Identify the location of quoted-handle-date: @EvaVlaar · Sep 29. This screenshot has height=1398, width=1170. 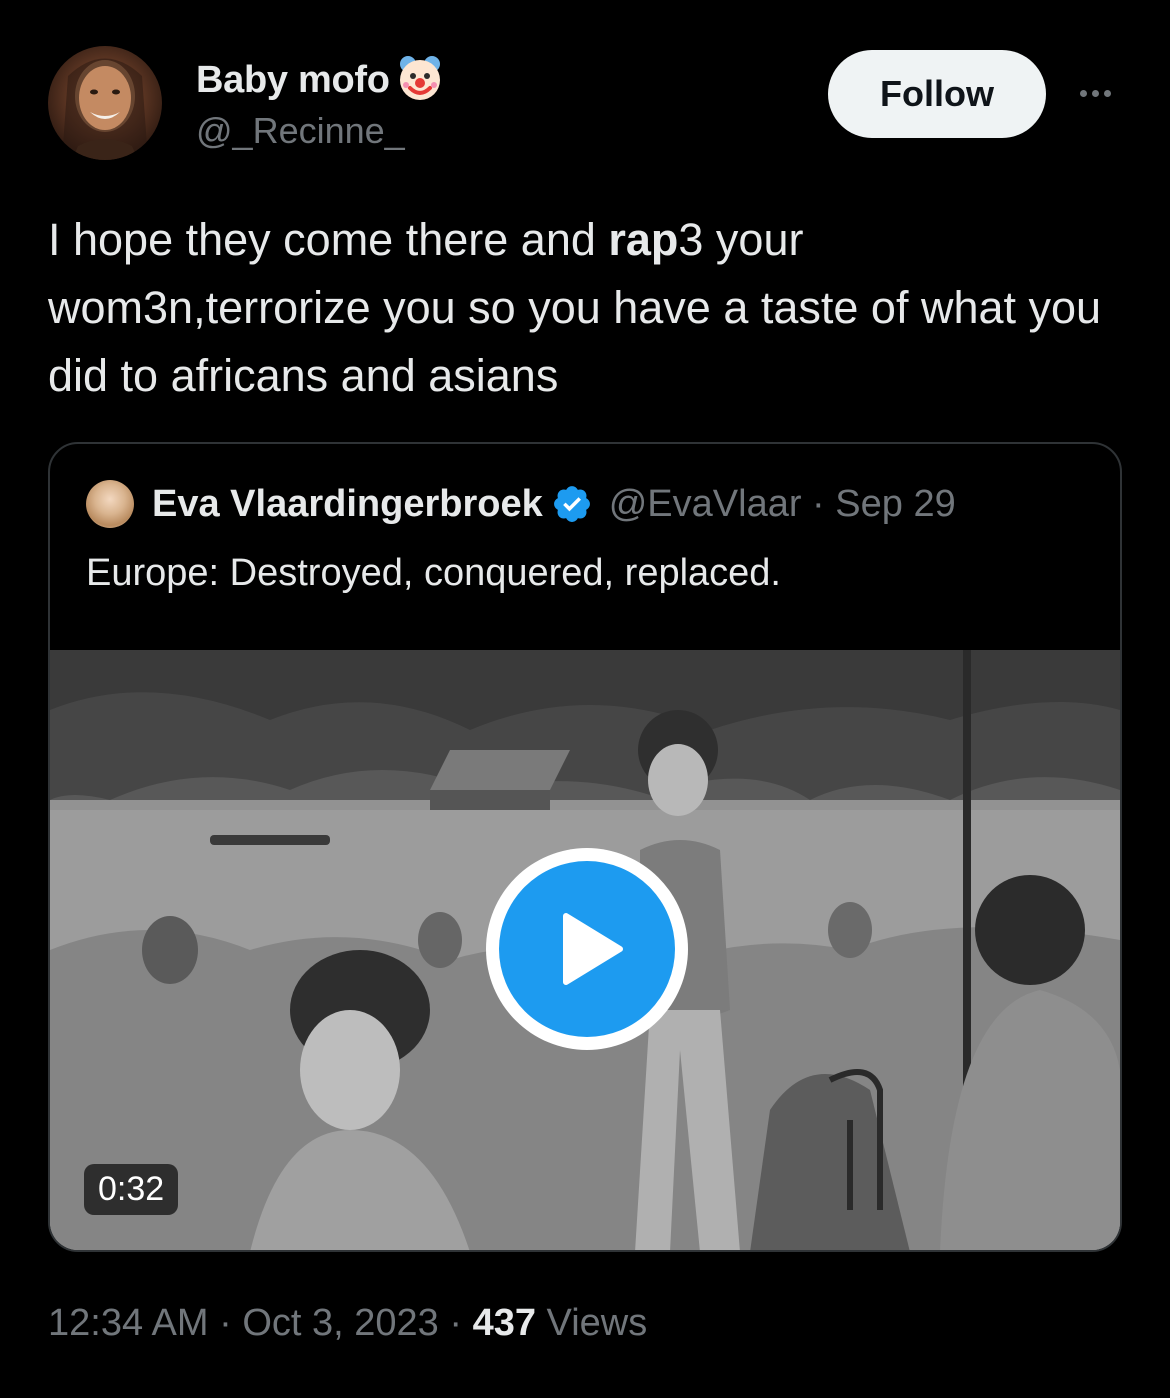
(782, 503).